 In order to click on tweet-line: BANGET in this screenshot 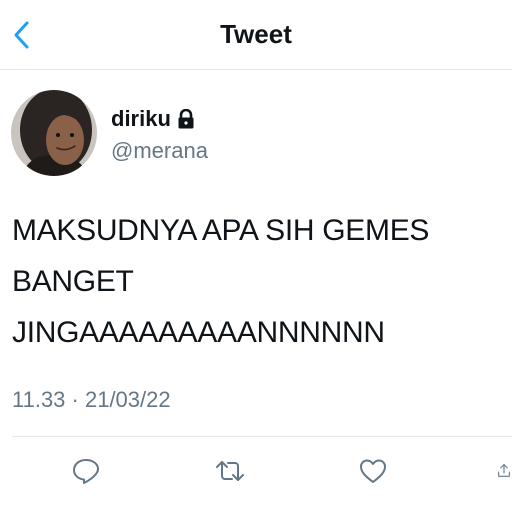, I will do `click(73, 281)`.